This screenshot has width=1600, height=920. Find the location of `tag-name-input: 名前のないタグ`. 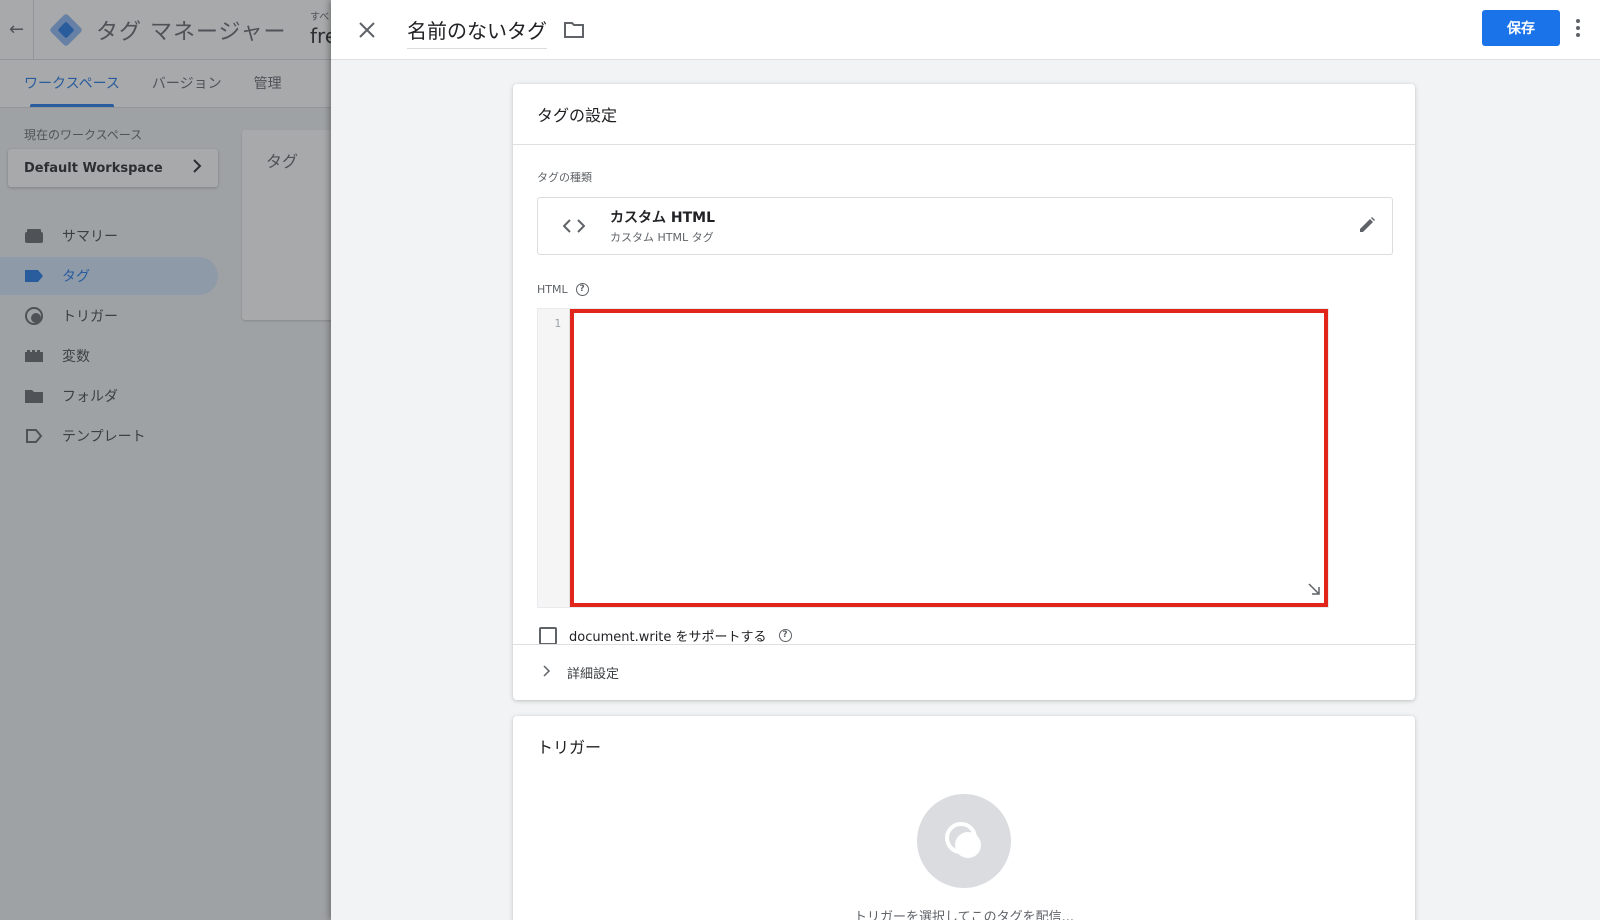

tag-name-input: 名前のないタグ is located at coordinates (477, 30).